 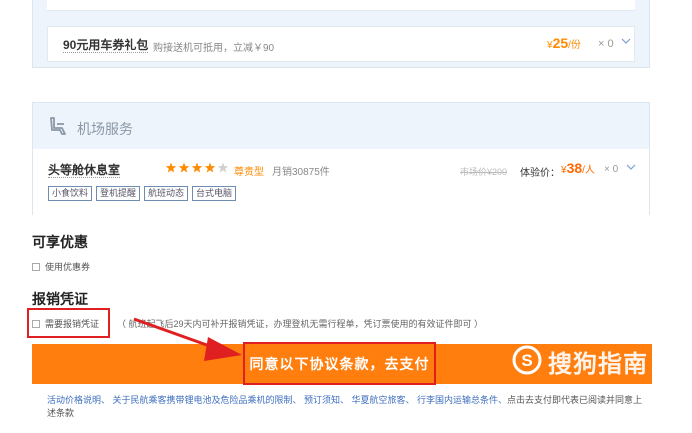 I want to click on lounge-tag: 台式电脑, so click(x=214, y=193).